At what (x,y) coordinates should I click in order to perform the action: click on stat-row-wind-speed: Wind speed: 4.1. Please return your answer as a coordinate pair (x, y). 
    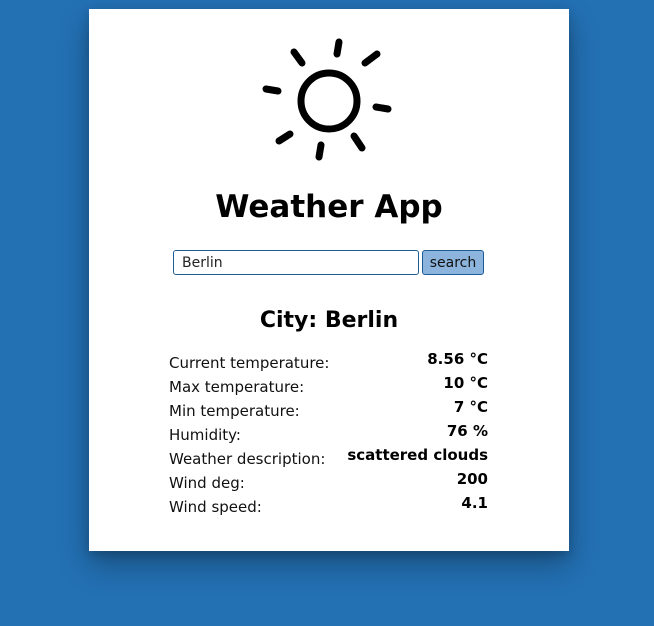
    Looking at the image, I should click on (328, 506).